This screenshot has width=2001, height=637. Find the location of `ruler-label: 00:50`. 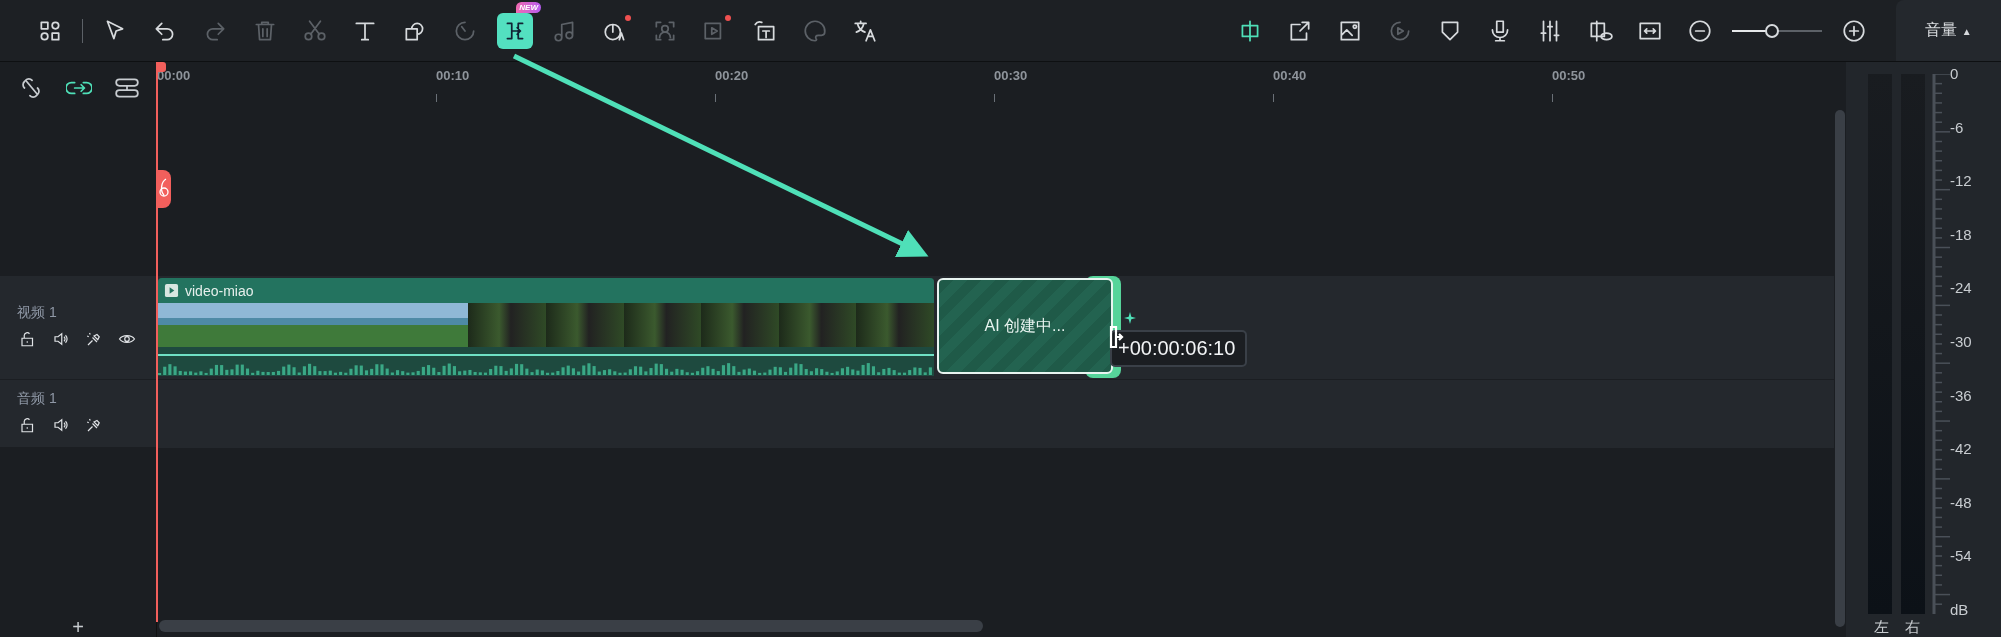

ruler-label: 00:50 is located at coordinates (1569, 75).